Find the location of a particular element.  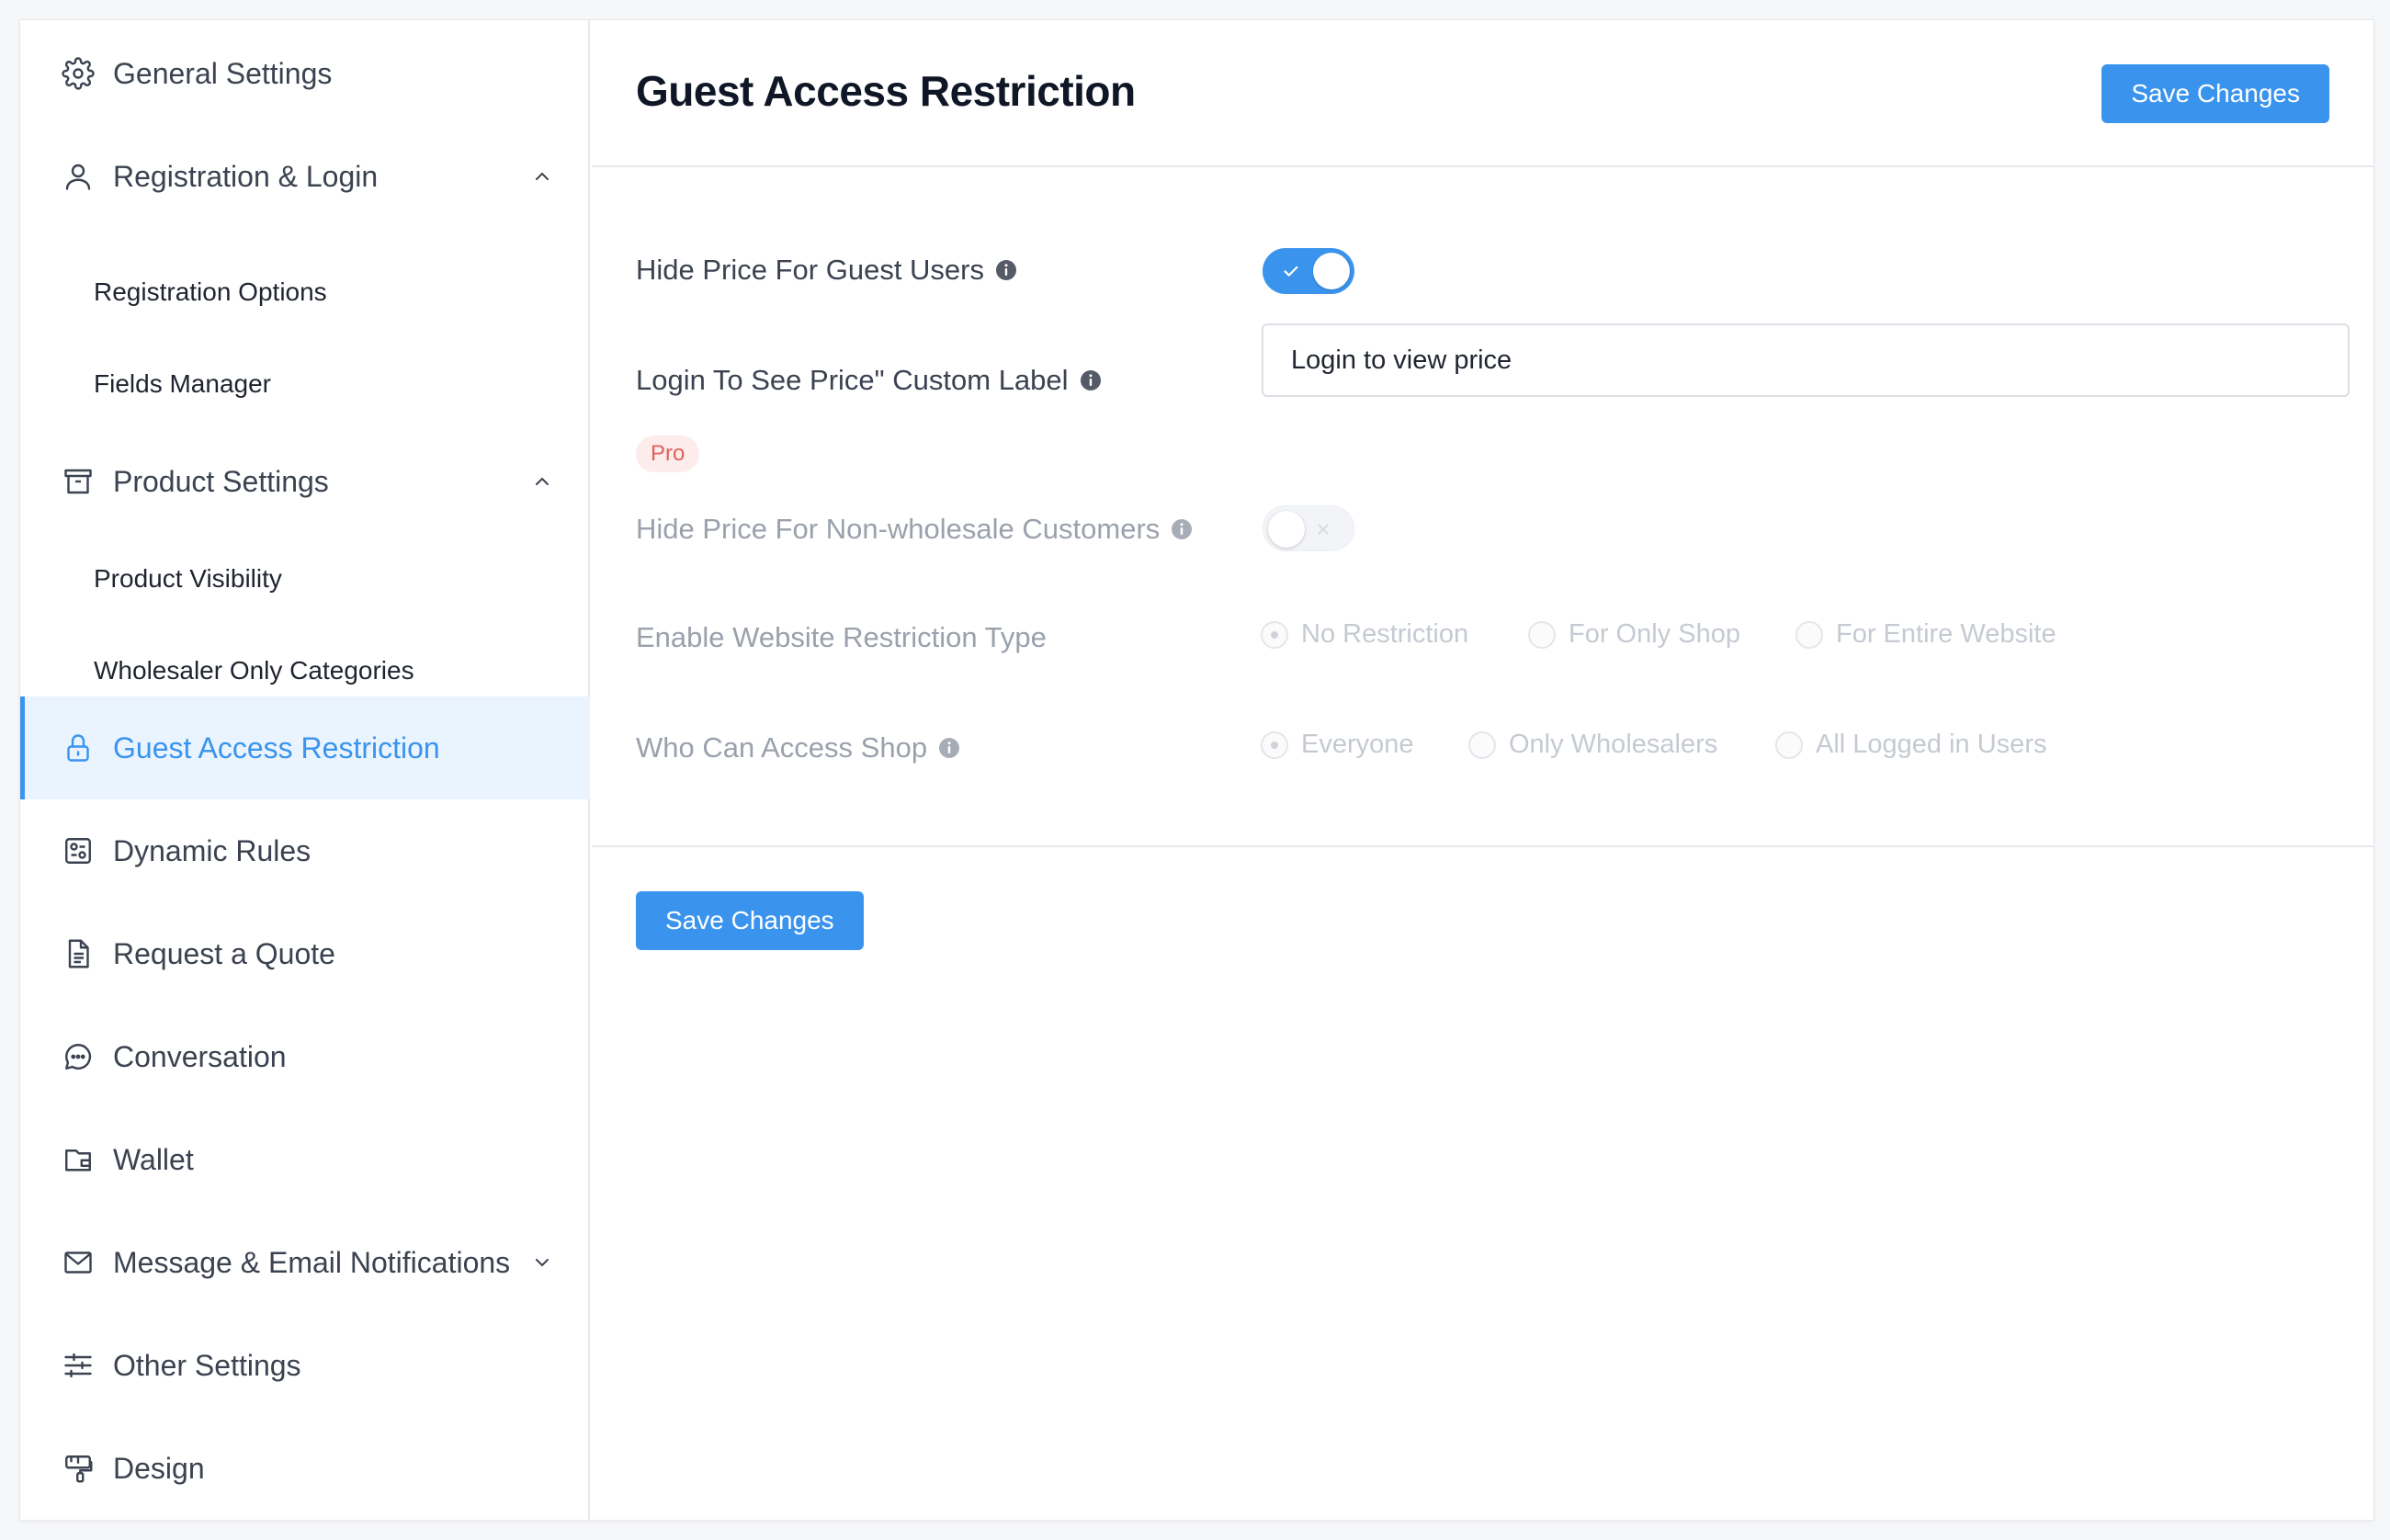

save-button-top: Save Changes is located at coordinates (2215, 93).